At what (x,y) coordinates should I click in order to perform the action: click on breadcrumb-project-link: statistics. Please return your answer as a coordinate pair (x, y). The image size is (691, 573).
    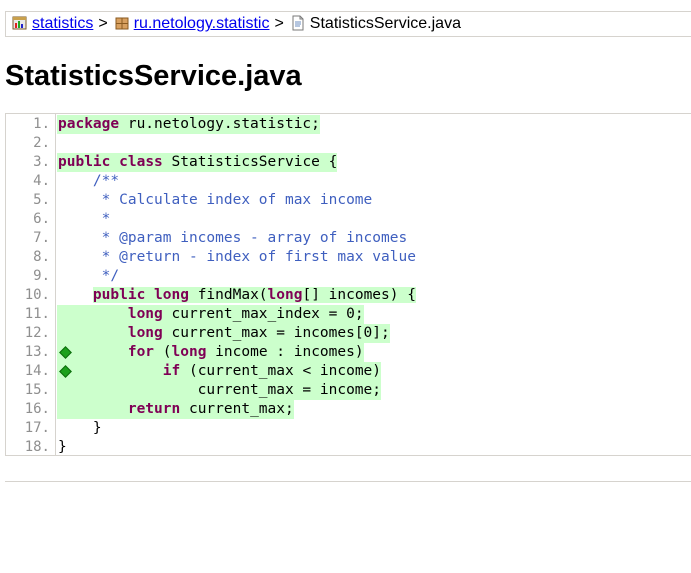
    Looking at the image, I should click on (62, 24).